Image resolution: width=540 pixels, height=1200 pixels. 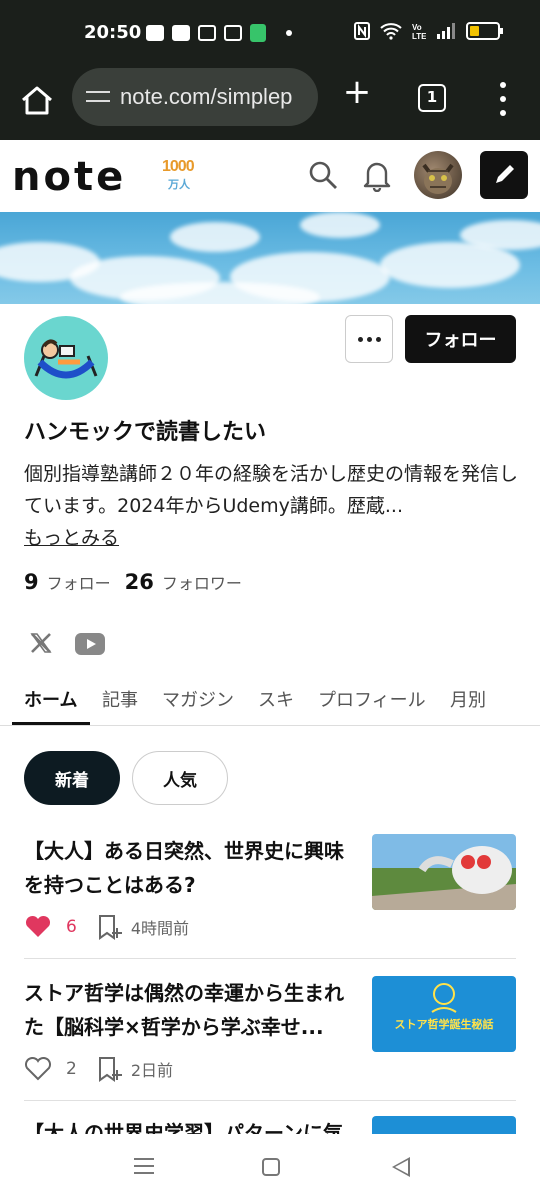 What do you see at coordinates (417, 27) in the screenshot?
I see `svg-text: Vo` at bounding box center [417, 27].